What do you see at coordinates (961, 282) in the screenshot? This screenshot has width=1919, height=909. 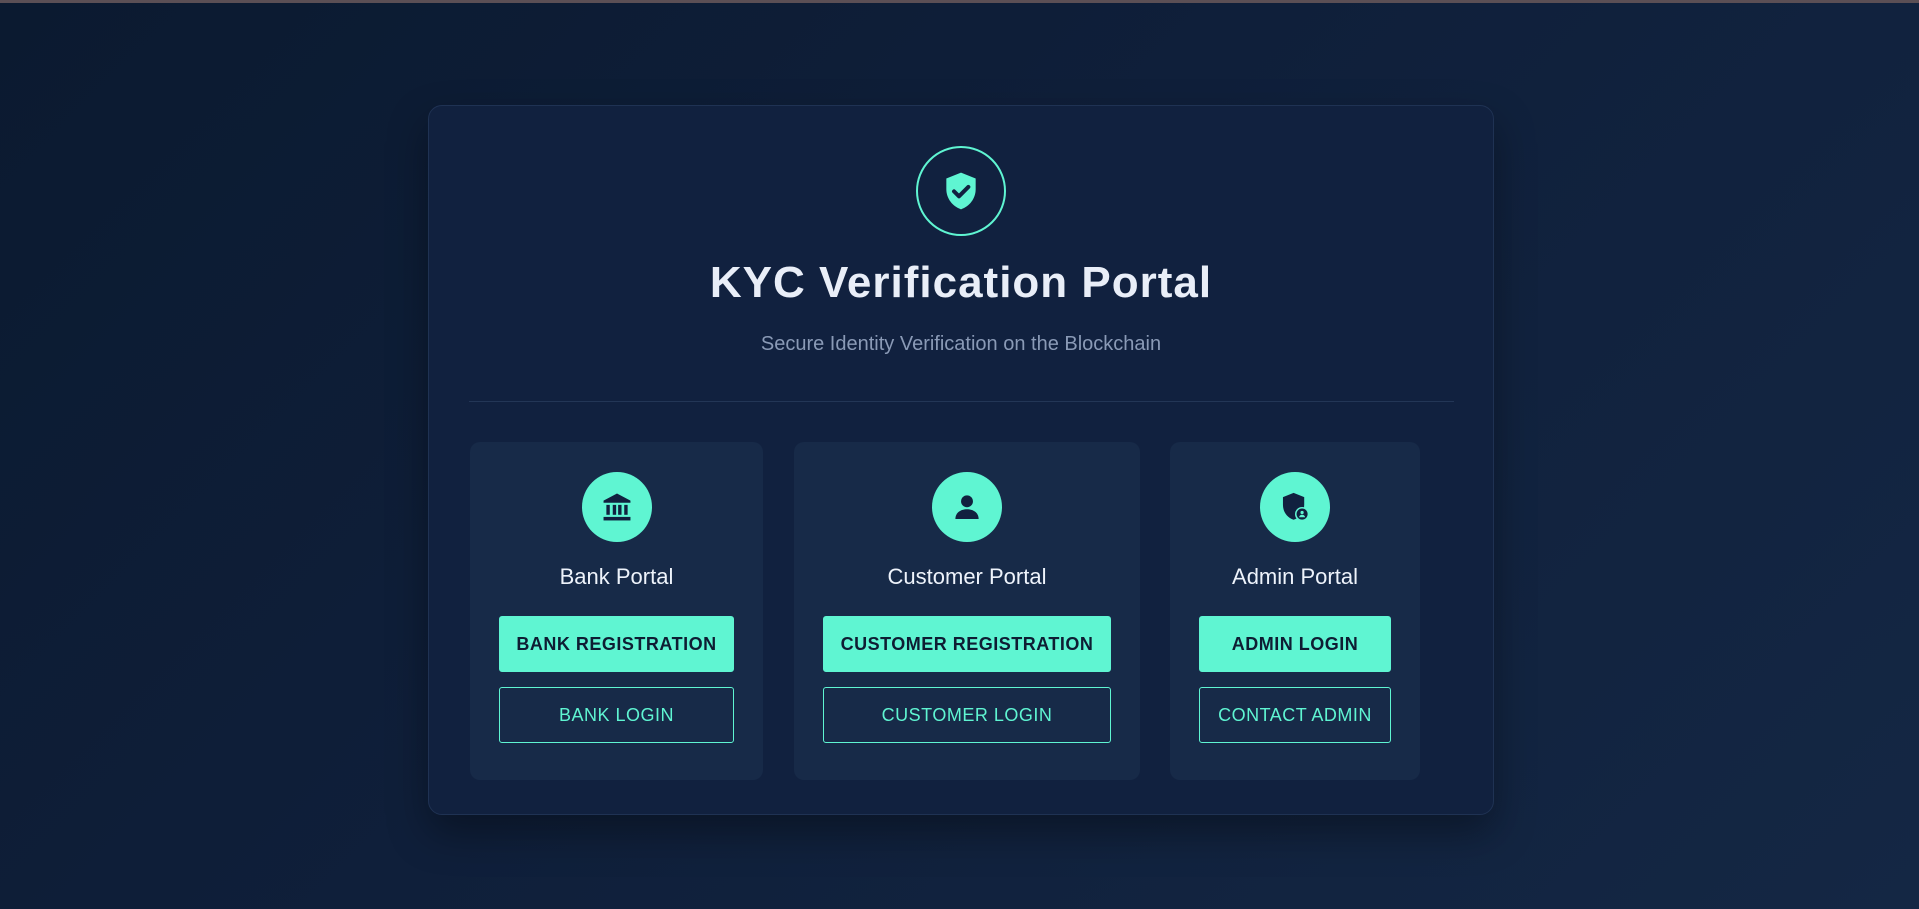 I see `page-title: KYC Verification Portal` at bounding box center [961, 282].